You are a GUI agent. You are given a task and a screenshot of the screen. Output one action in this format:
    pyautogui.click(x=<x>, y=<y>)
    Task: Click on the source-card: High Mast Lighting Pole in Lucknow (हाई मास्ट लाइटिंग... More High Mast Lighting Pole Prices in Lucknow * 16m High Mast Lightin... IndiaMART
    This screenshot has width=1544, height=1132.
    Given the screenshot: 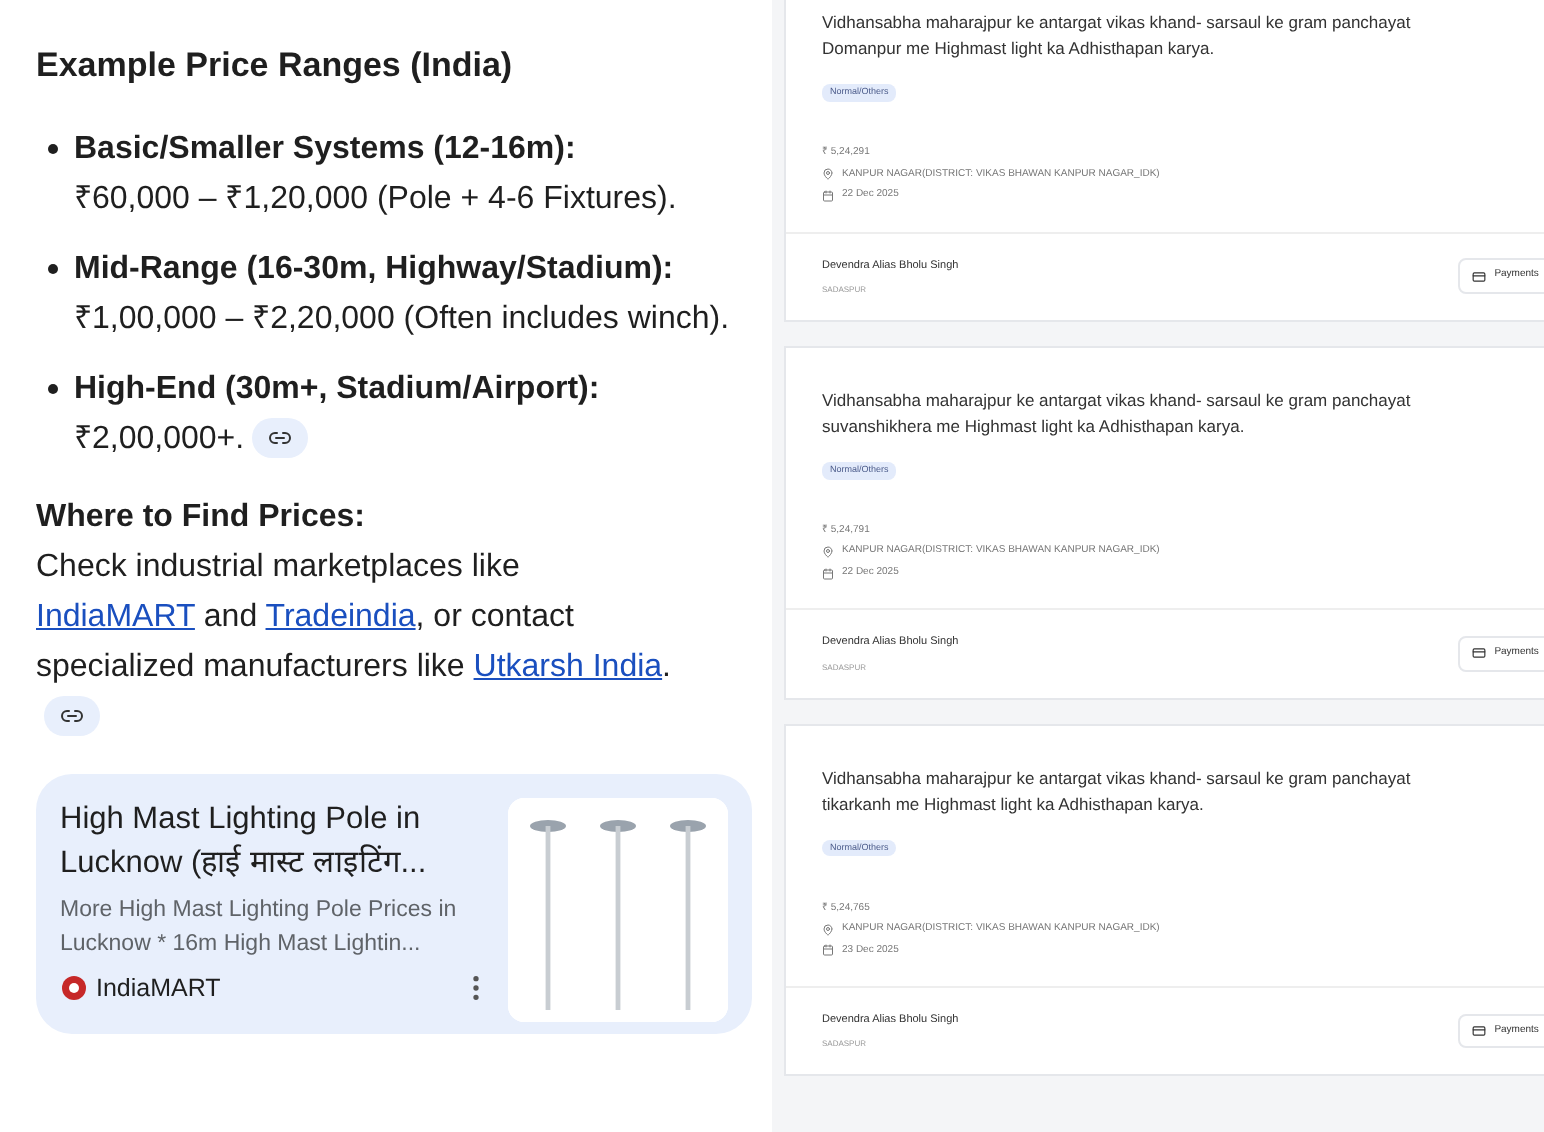 What is the action you would take?
    pyautogui.click(x=394, y=903)
    